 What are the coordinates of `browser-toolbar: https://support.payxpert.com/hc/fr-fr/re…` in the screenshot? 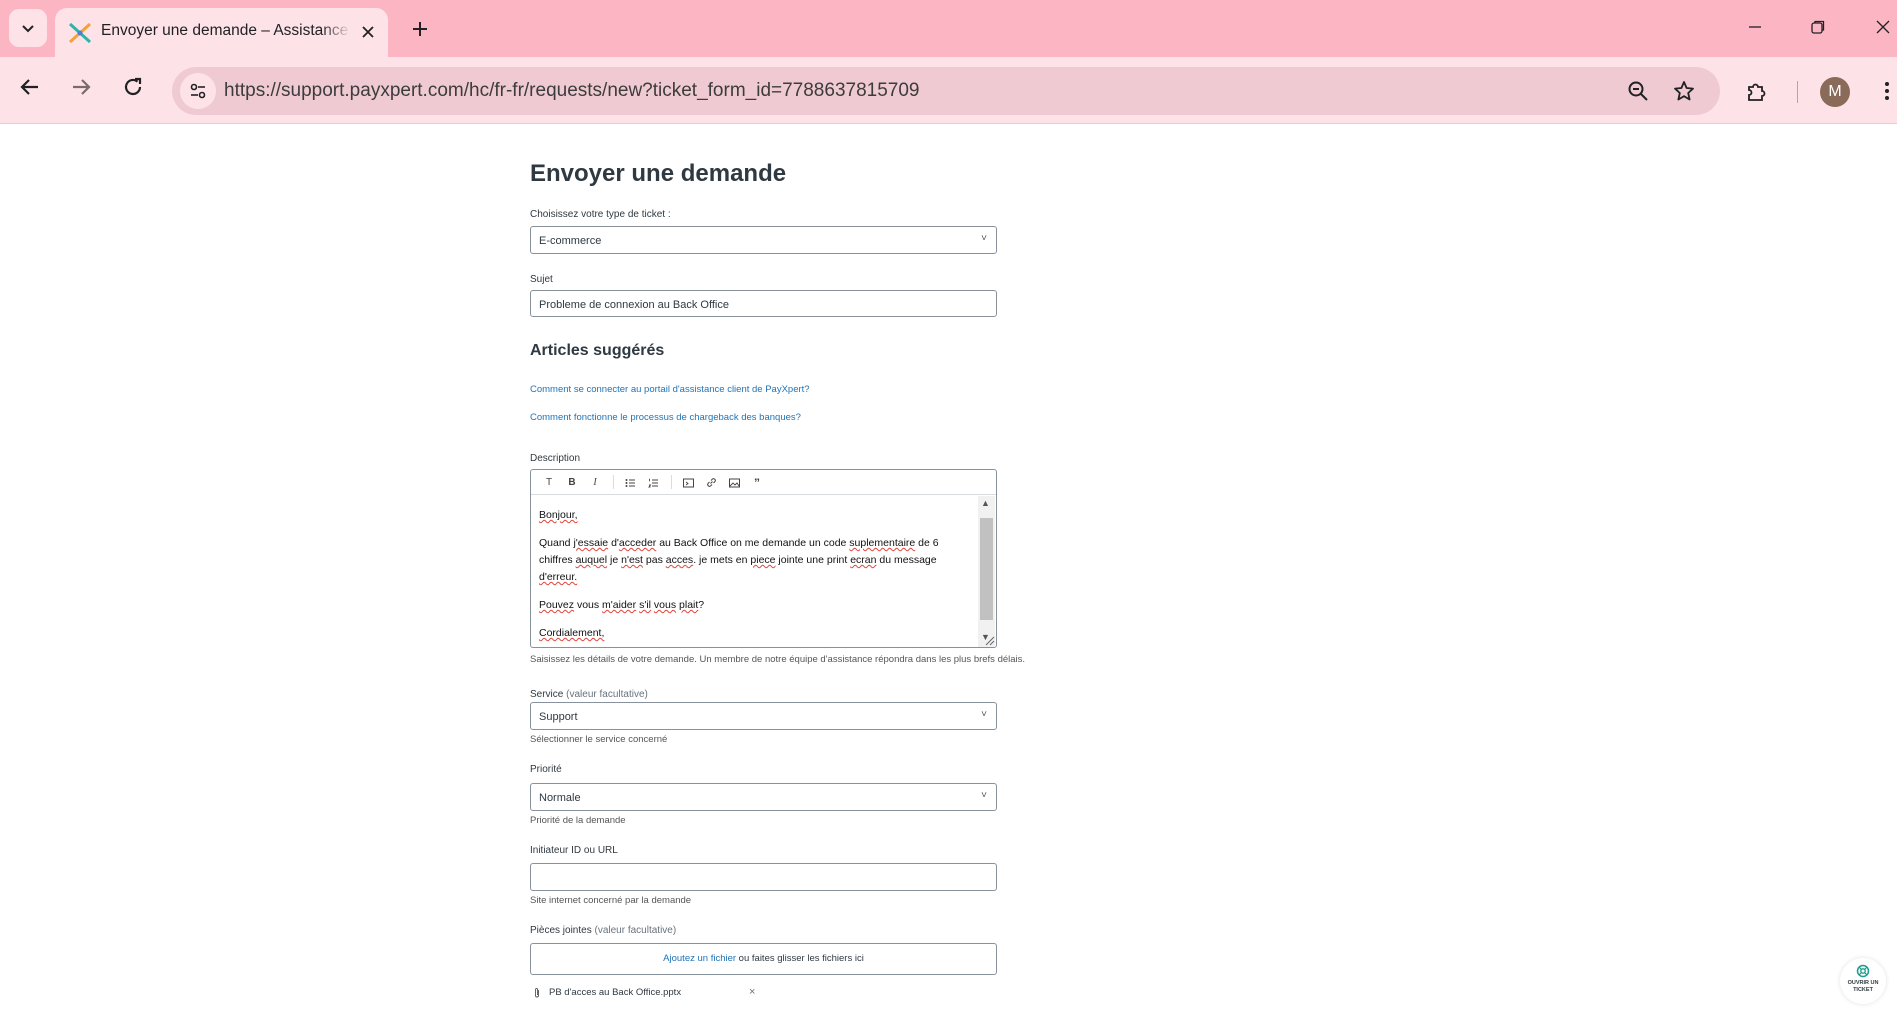 It's located at (948, 90).